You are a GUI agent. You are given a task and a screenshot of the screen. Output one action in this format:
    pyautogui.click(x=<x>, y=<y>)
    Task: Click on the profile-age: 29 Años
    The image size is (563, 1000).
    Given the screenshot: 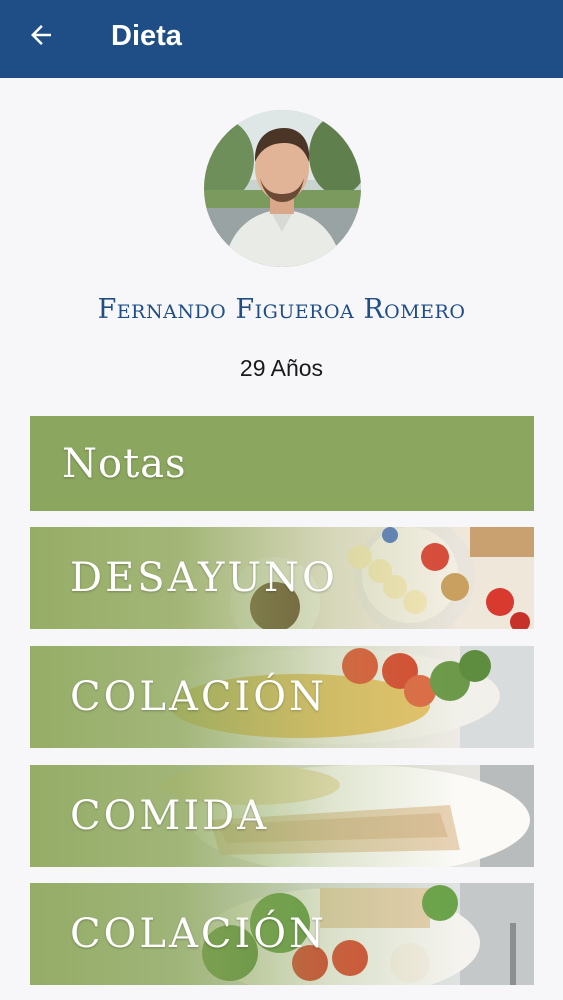 What is the action you would take?
    pyautogui.click(x=281, y=368)
    